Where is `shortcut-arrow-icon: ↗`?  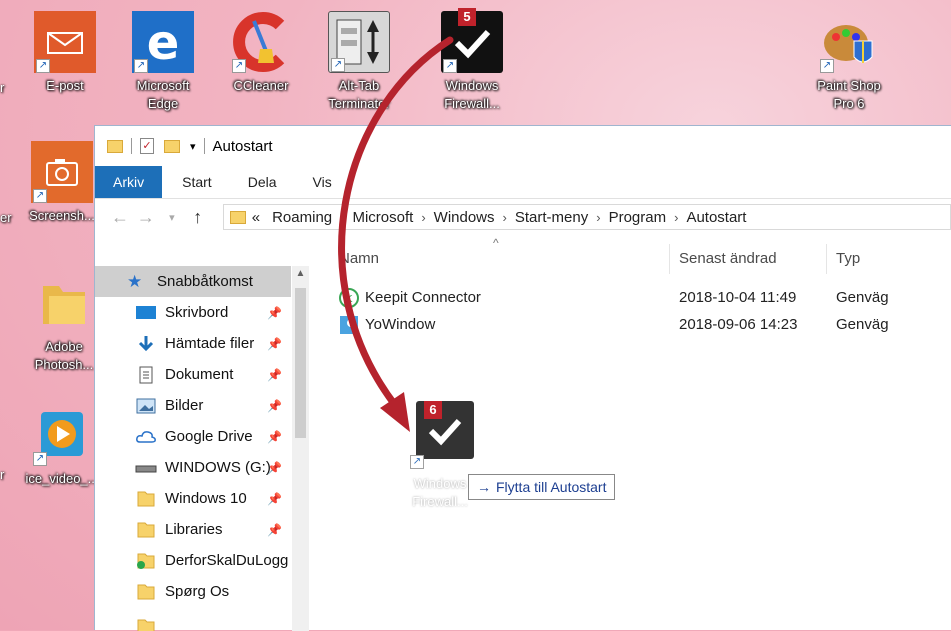 shortcut-arrow-icon: ↗ is located at coordinates (417, 462).